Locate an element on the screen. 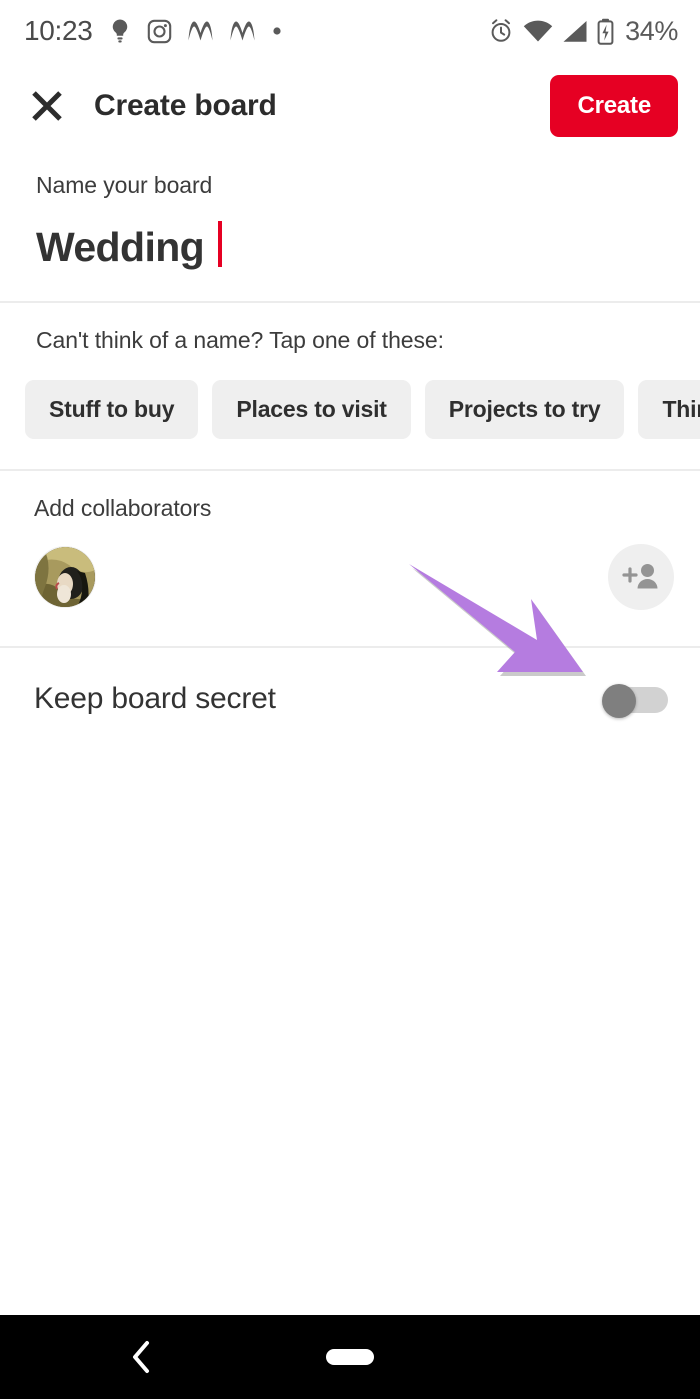  android-nav-bar is located at coordinates (350, 1357).